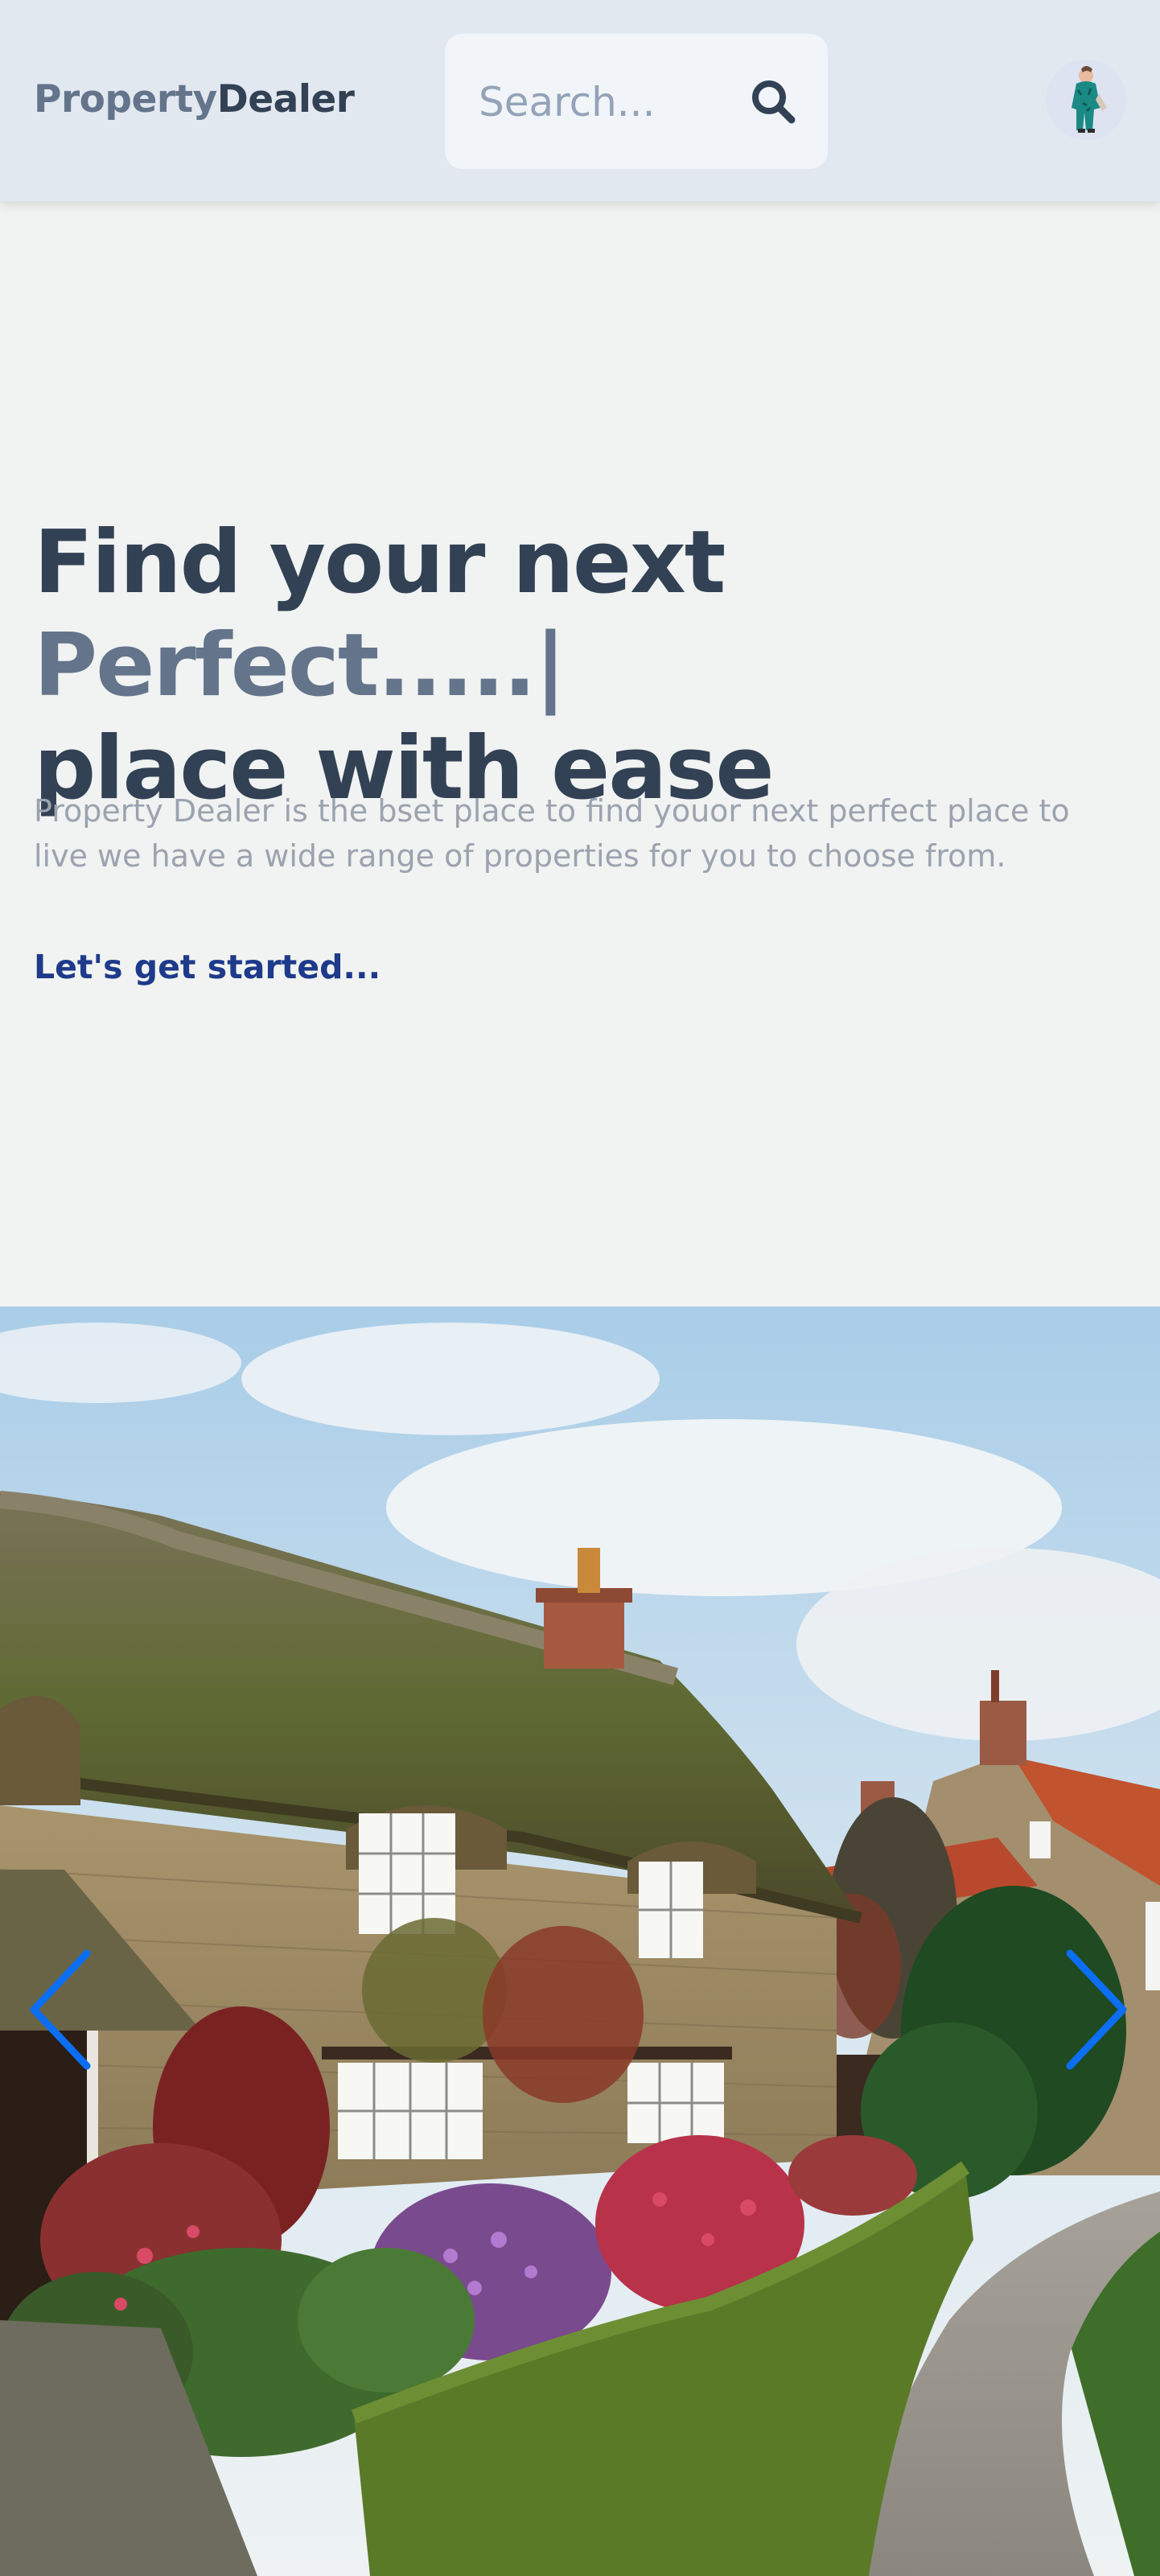 The height and width of the screenshot is (2576, 1160). I want to click on carousel-next-button, so click(1094, 2009).